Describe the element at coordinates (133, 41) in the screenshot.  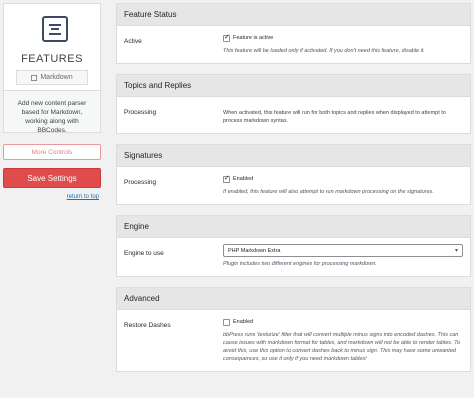
I see `setting-label: Active` at that location.